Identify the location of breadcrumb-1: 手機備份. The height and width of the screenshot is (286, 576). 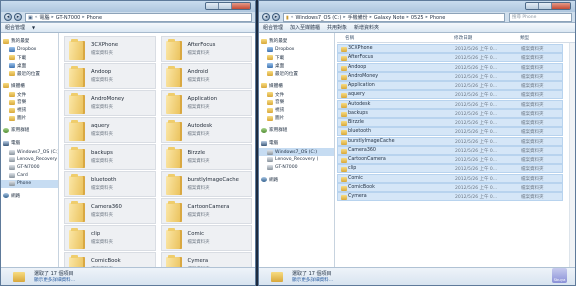
(358, 17).